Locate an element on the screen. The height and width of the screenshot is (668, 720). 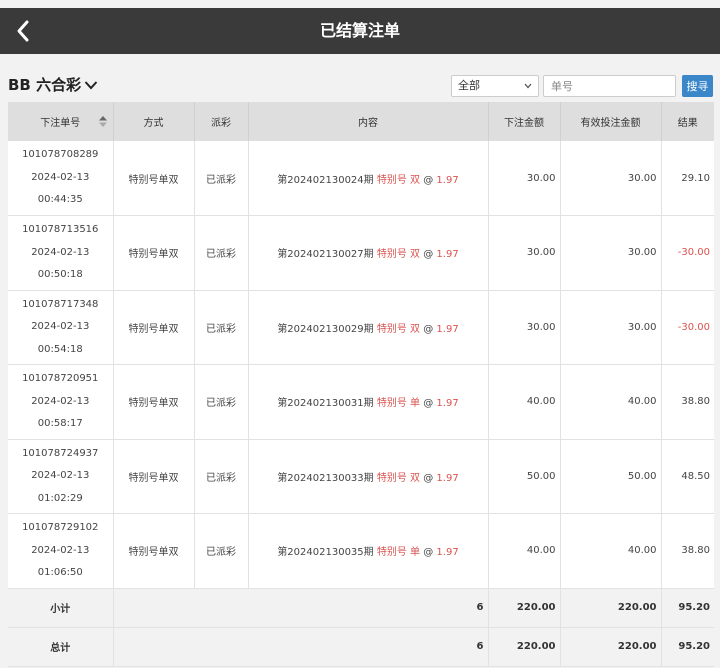
toolbar: BB 六合彩 全部 is located at coordinates (360, 85).